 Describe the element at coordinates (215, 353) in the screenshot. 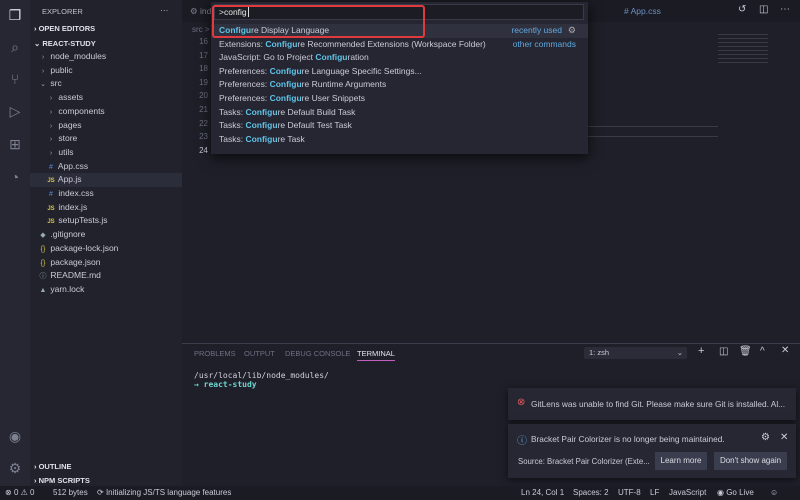

I see `panel-tab-problems: PROBLEMS` at that location.